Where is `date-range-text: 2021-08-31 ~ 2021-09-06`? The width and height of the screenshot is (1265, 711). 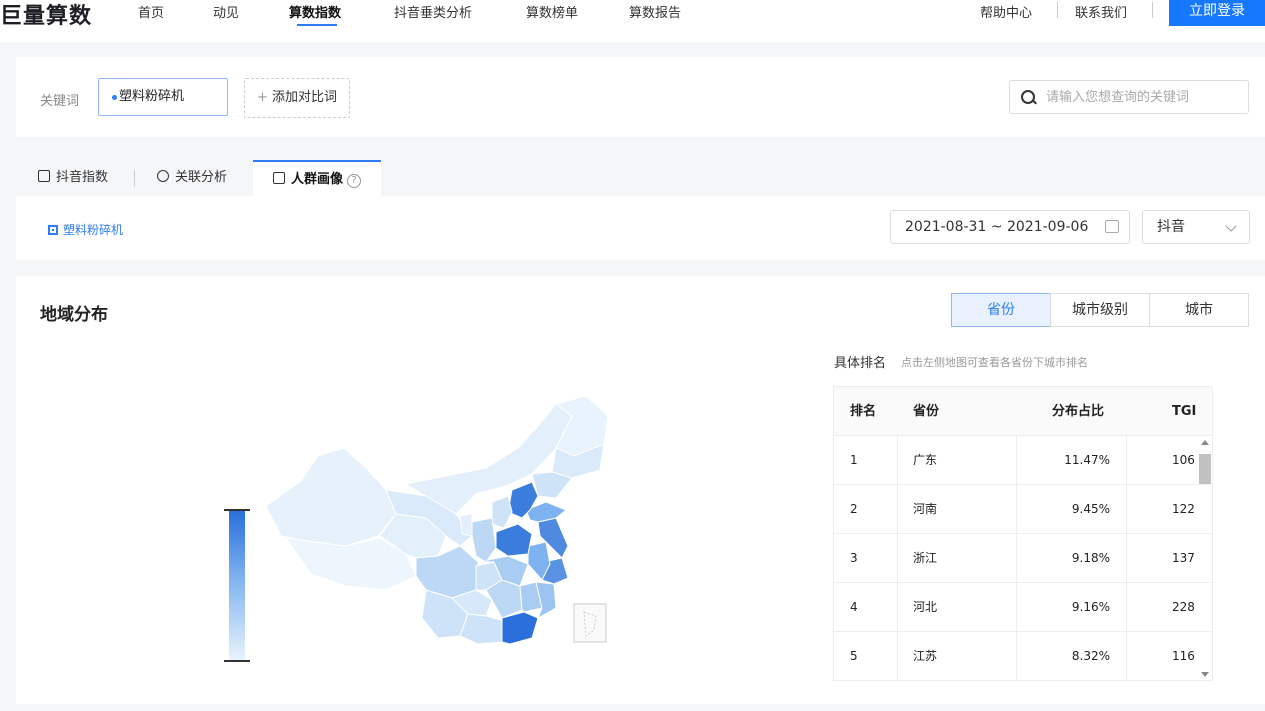
date-range-text: 2021-08-31 ~ 2021-09-06 is located at coordinates (997, 227).